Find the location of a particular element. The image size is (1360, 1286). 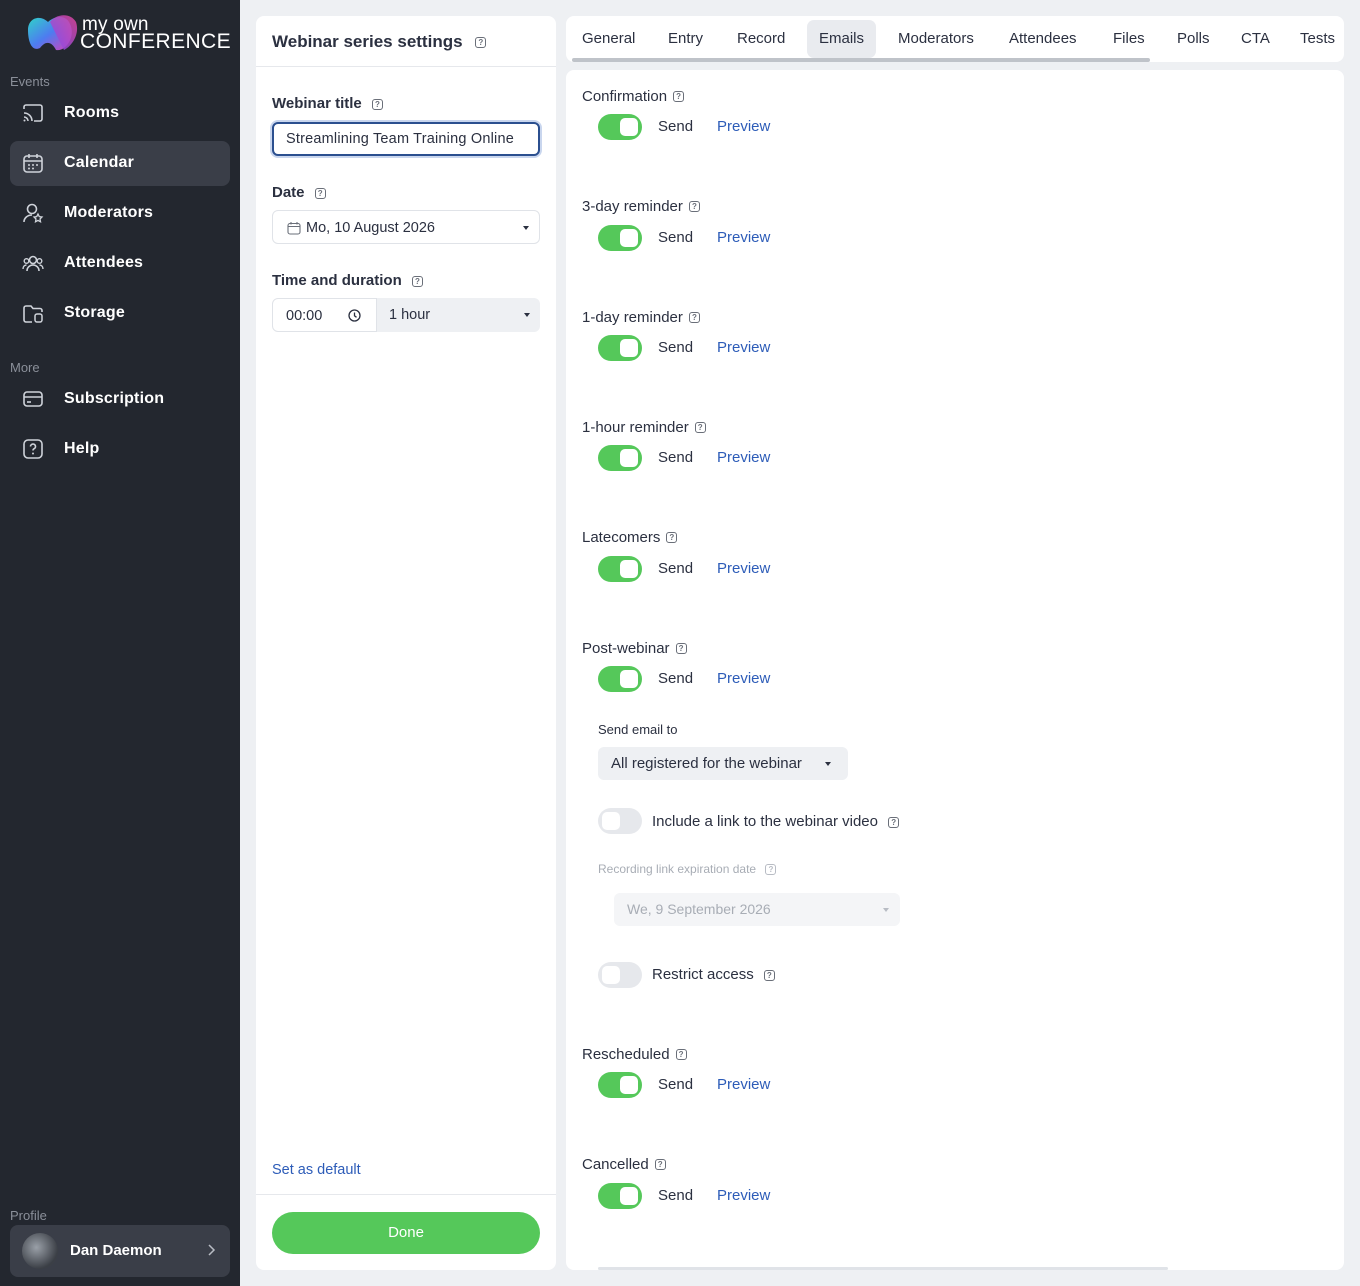

email-section-title: Post-webinar? is located at coordinates (634, 648).